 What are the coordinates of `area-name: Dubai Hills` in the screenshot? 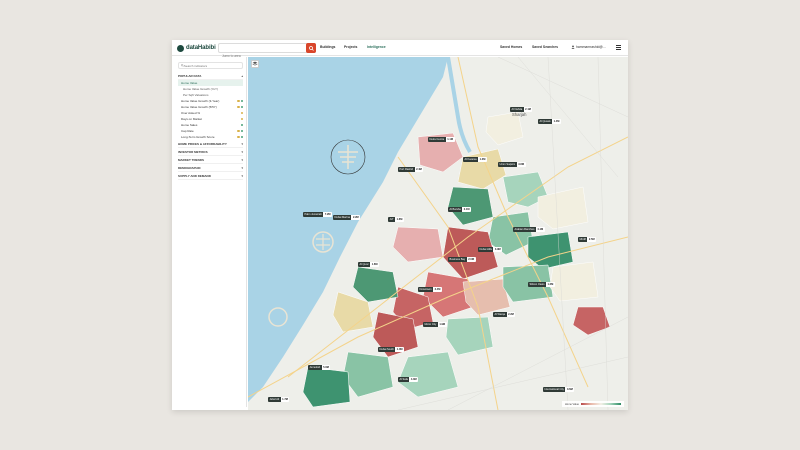 It's located at (486, 249).